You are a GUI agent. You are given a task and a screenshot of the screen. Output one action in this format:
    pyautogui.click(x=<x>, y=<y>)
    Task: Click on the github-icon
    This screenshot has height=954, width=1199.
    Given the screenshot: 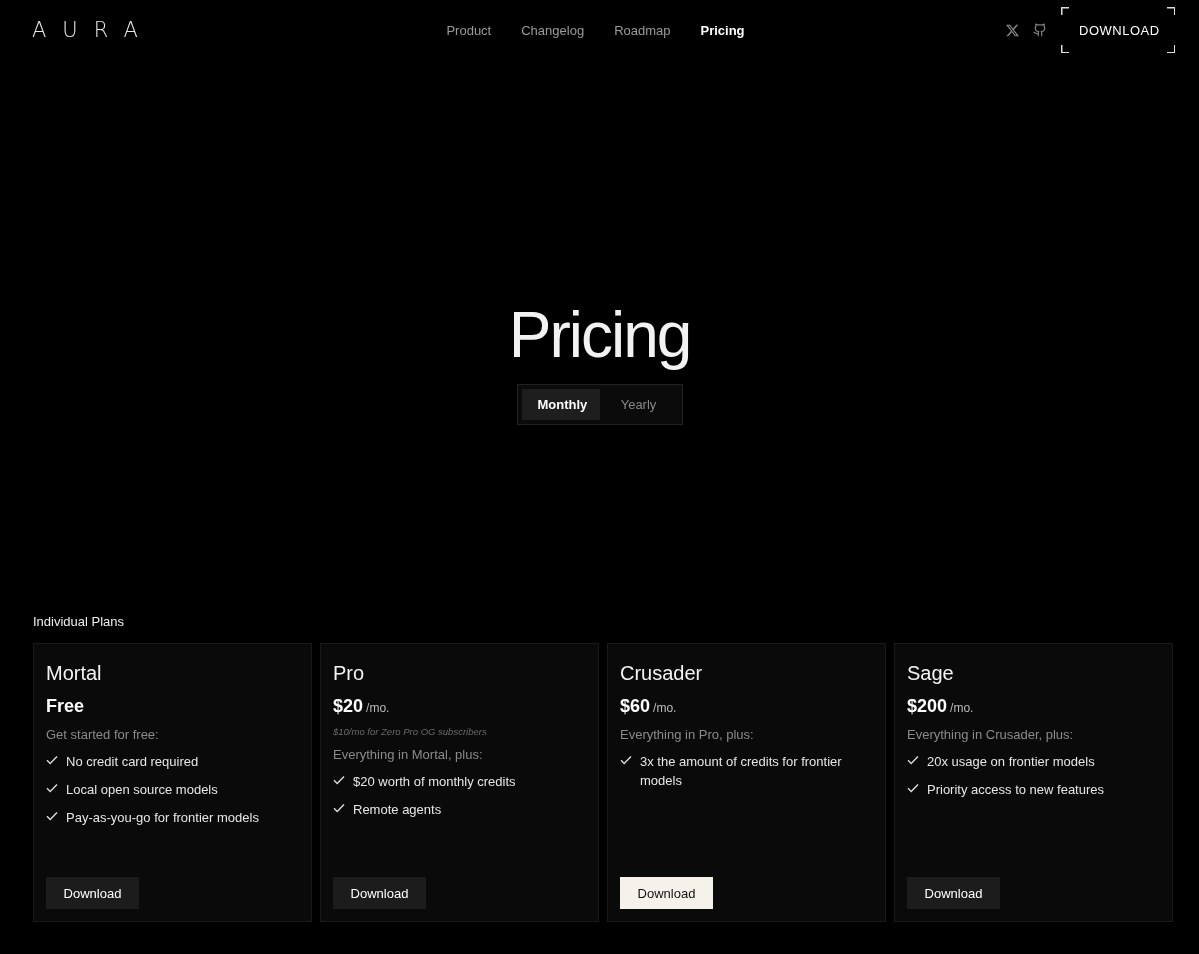 What is the action you would take?
    pyautogui.click(x=1040, y=30)
    